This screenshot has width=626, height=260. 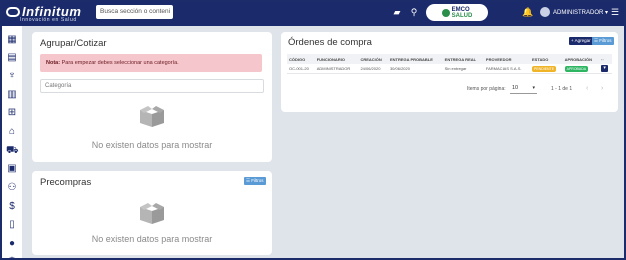 I want to click on cell-proveedor: FARMACIAS S.A.S., so click(x=506, y=69).